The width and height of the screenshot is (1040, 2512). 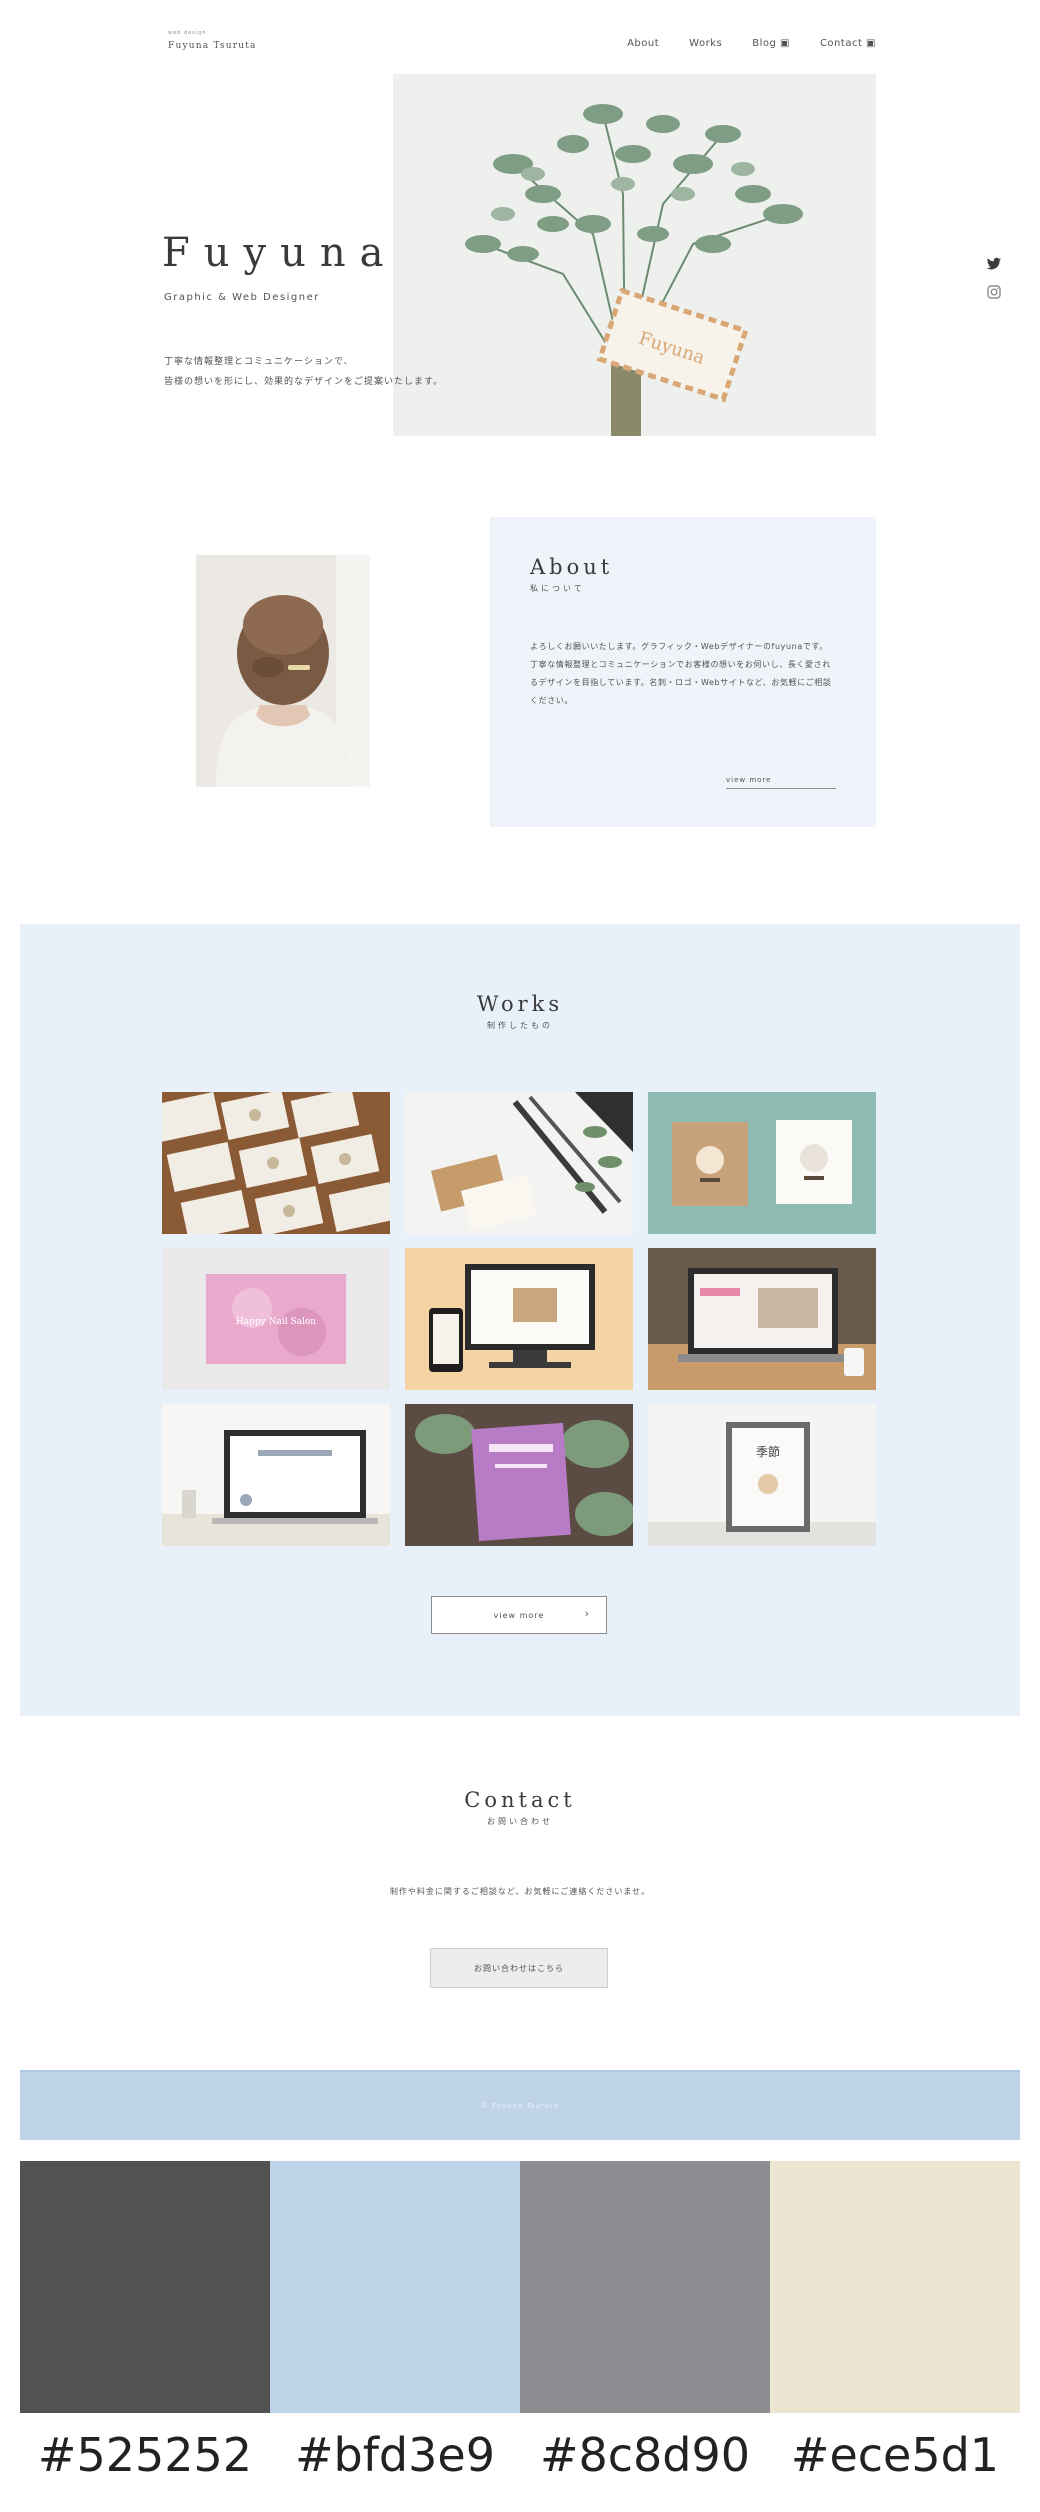 I want to click on work-tile-teal-cards, so click(x=762, y=1163).